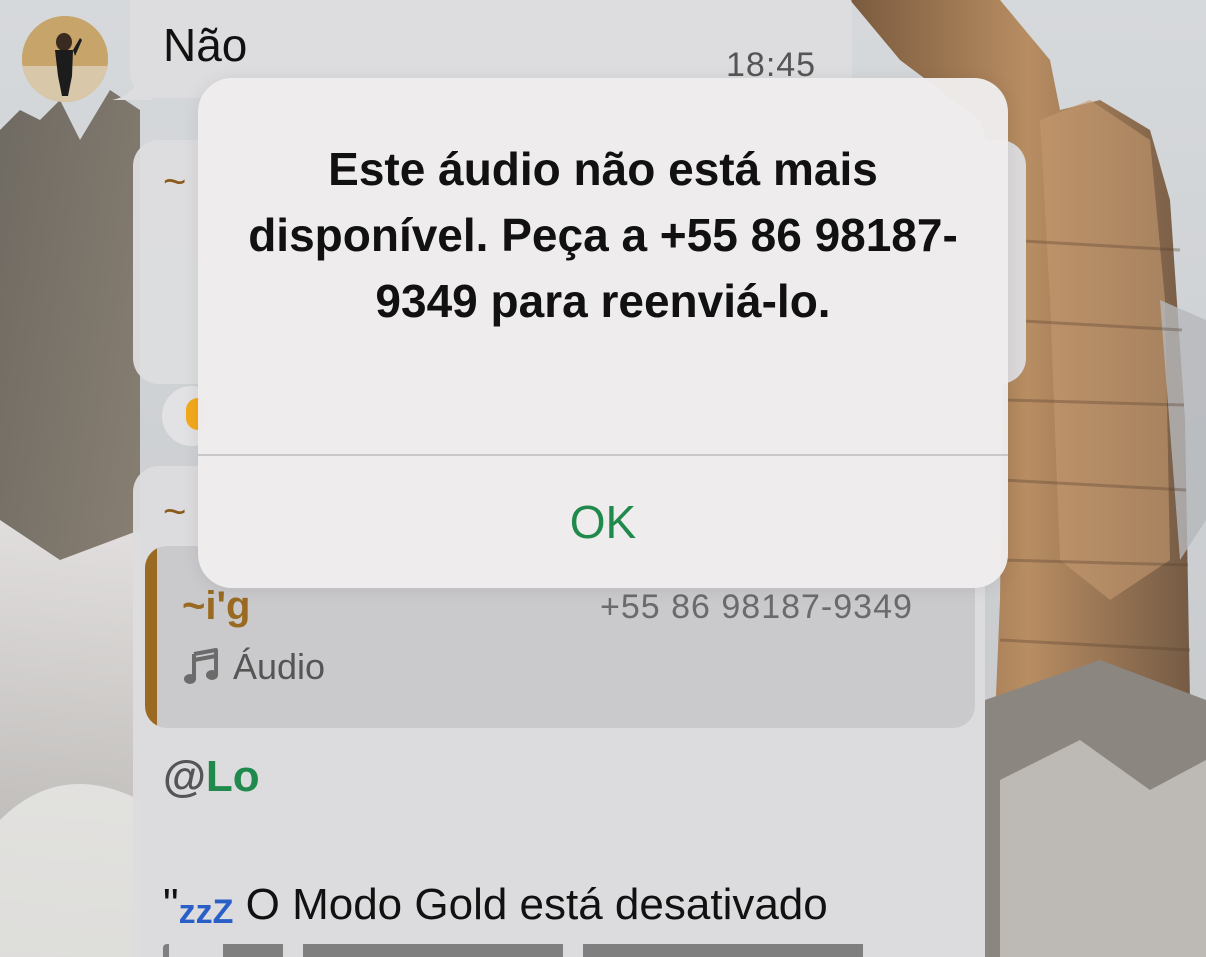 This screenshot has width=1206, height=957. What do you see at coordinates (216, 606) in the screenshot?
I see `quoted-author: ~i'g` at bounding box center [216, 606].